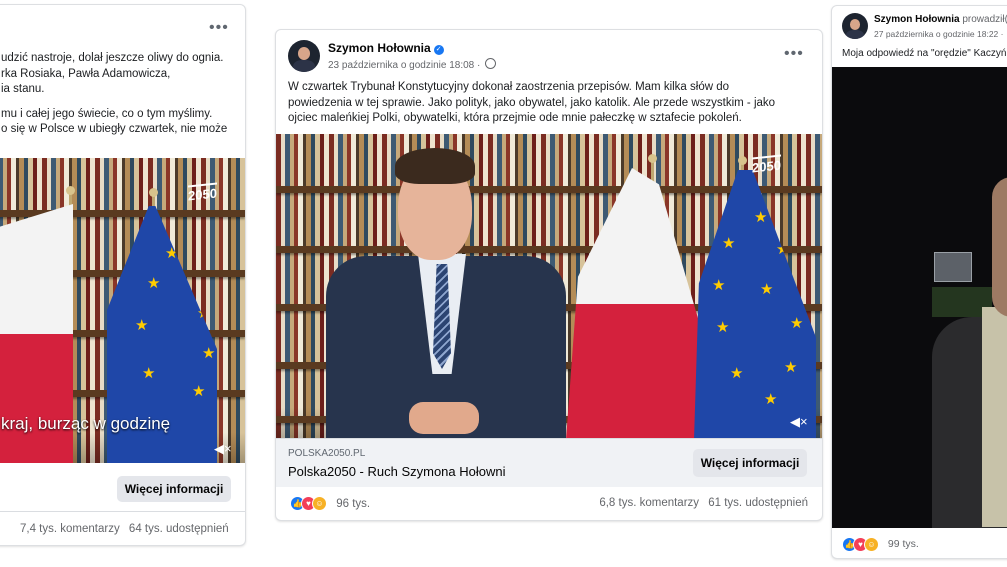 This screenshot has width=1007, height=567. Describe the element at coordinates (86, 423) in the screenshot. I see `video-subtitle: kraj, burząc w godzinę` at that location.